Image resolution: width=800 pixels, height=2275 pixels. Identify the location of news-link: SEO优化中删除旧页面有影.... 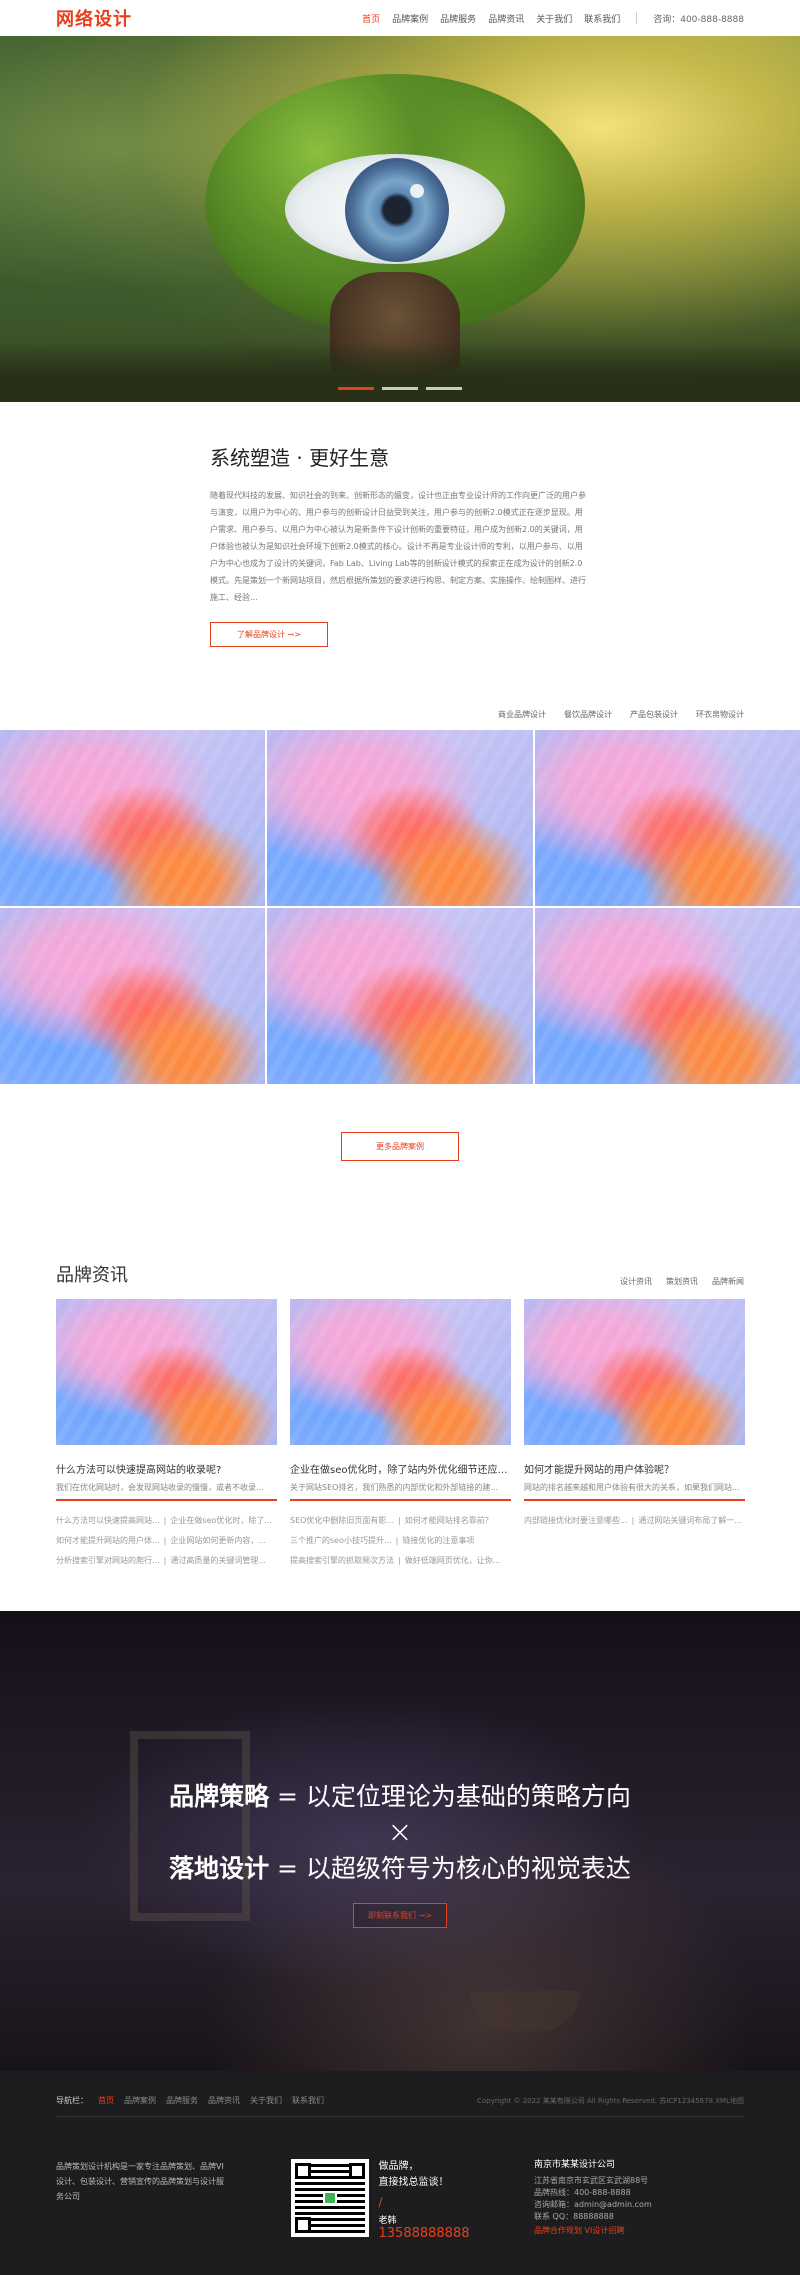
(342, 1521).